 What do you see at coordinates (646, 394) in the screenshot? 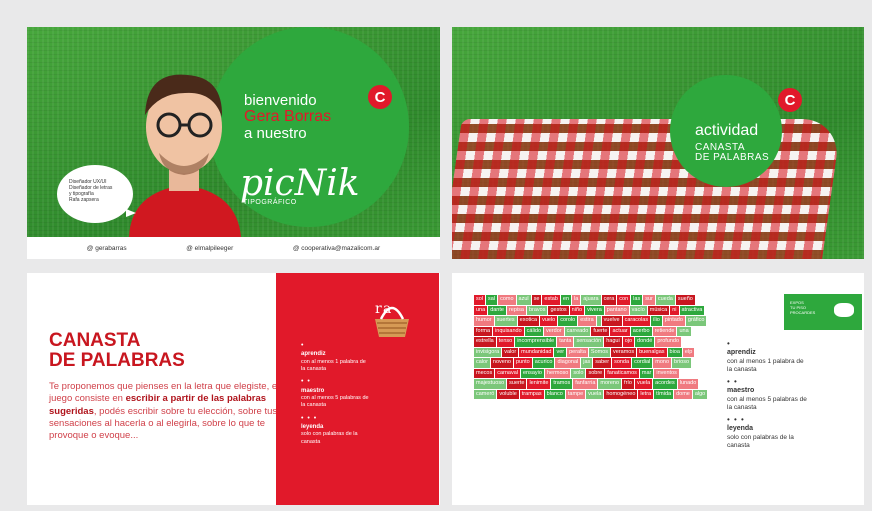
I see `word-tile: letra` at bounding box center [646, 394].